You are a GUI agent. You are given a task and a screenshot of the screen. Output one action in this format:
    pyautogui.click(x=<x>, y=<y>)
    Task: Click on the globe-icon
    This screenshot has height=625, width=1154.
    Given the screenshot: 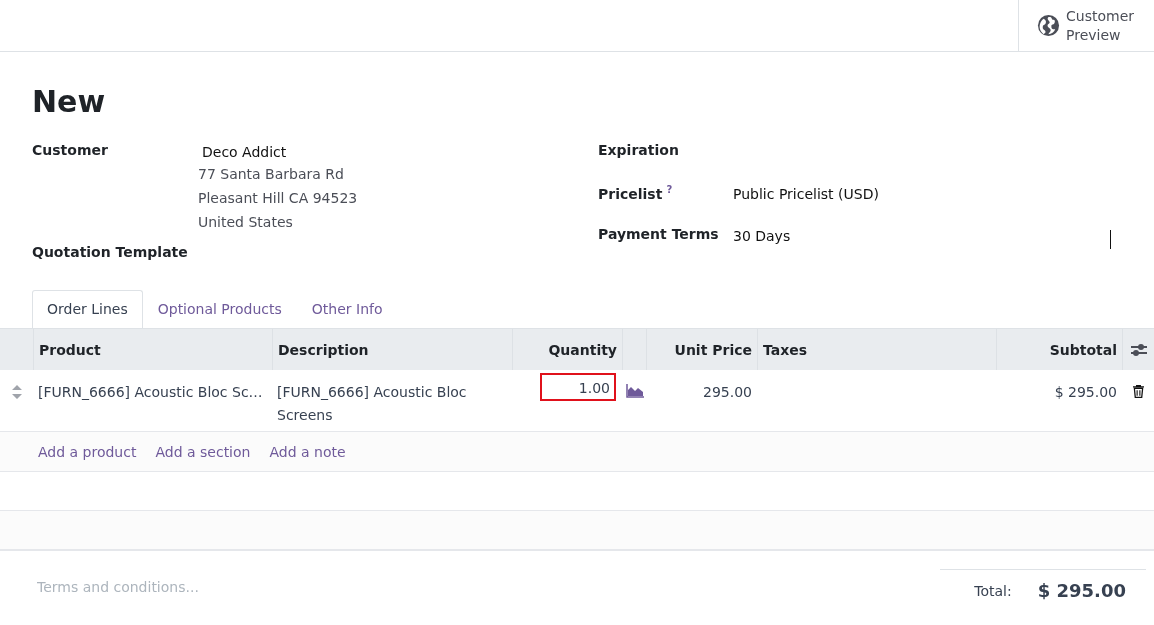 What is the action you would take?
    pyautogui.click(x=1048, y=25)
    